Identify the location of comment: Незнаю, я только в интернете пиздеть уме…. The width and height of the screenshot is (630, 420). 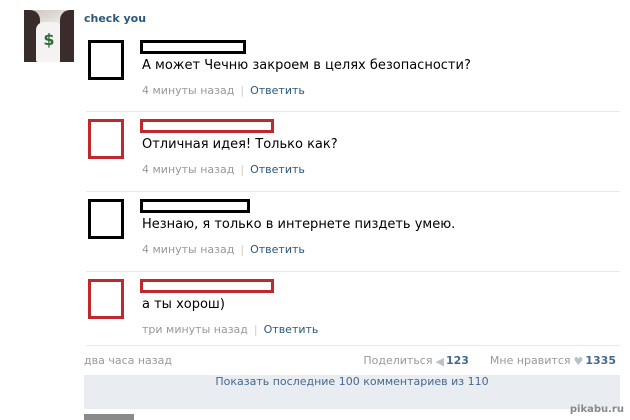
(348, 232).